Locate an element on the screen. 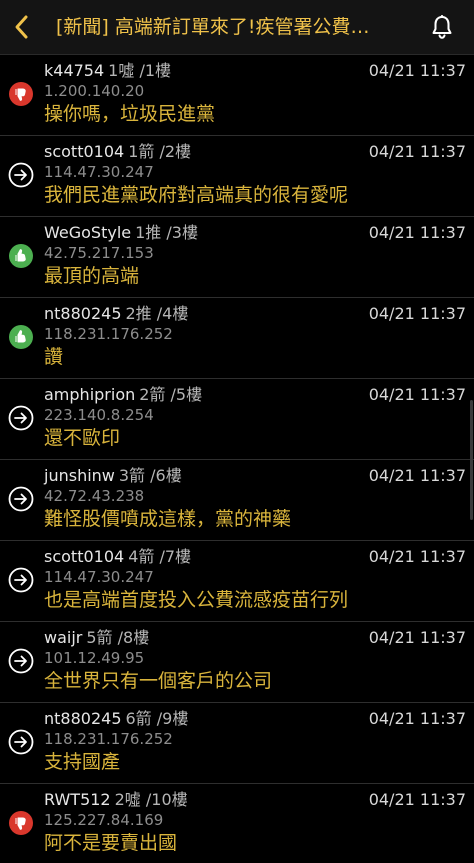  comment-ip: 223.140.8.254 is located at coordinates (99, 415).